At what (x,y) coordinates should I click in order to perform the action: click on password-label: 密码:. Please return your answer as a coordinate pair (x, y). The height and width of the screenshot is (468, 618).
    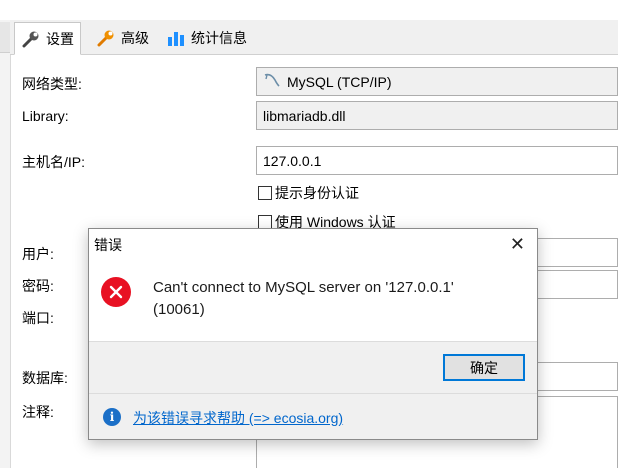
    Looking at the image, I should click on (38, 286).